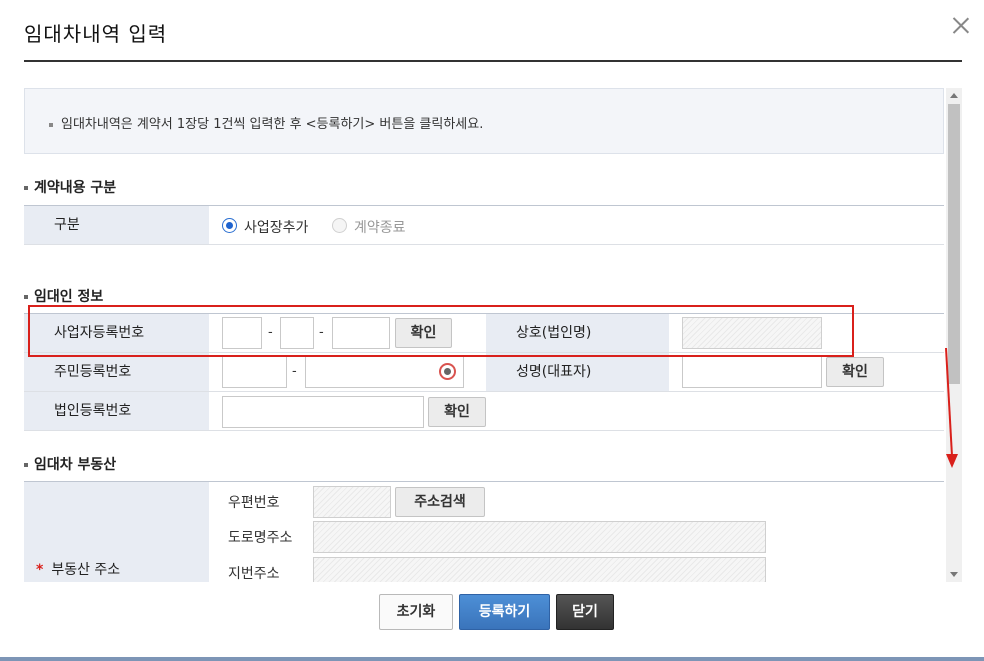 The image size is (984, 661). Describe the element at coordinates (323, 412) in the screenshot. I see `corporate-reg-input` at that location.